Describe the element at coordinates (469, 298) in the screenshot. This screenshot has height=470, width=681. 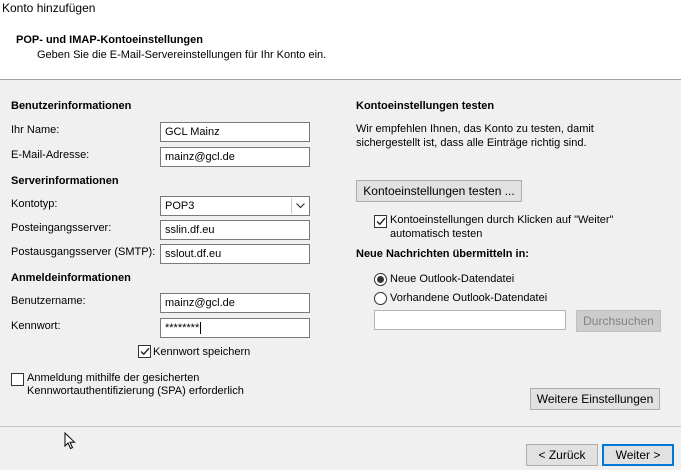
I see `existing-data-file-label: Vorhandene Outlook-Datendatei` at that location.